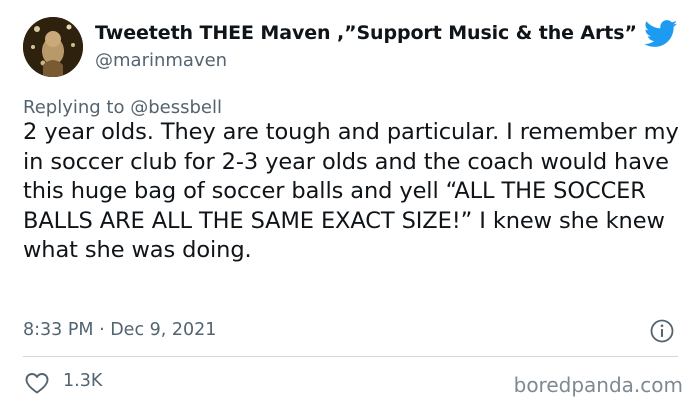 This screenshot has height=410, width=700. I want to click on watermark: boredpanda.com, so click(598, 385).